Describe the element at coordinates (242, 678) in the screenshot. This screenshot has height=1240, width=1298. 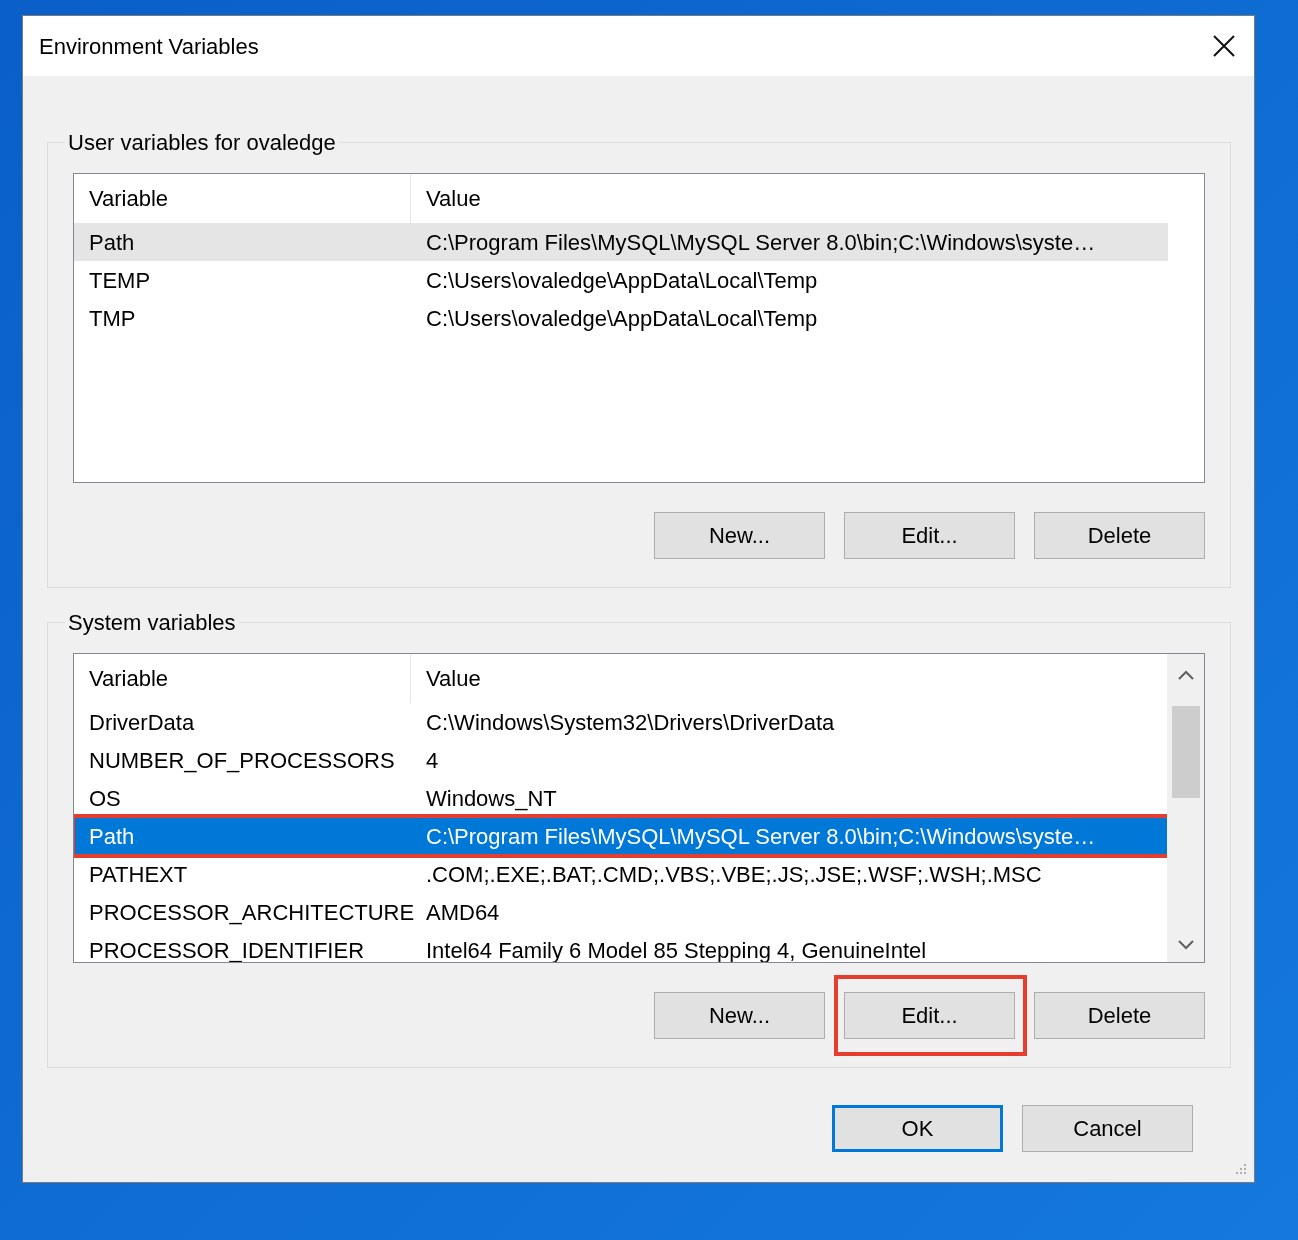
I see `column-header: Variable` at that location.